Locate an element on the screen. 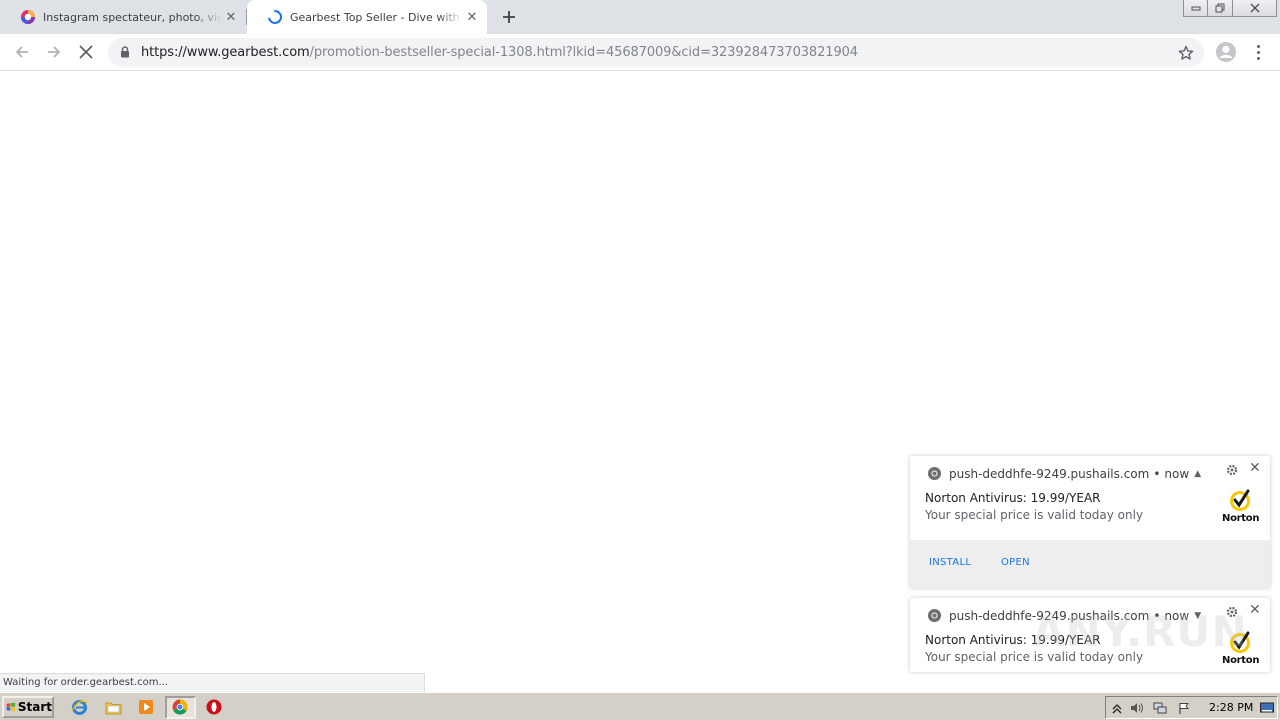 Image resolution: width=1280 pixels, height=720 pixels. star-icon is located at coordinates (1186, 52).